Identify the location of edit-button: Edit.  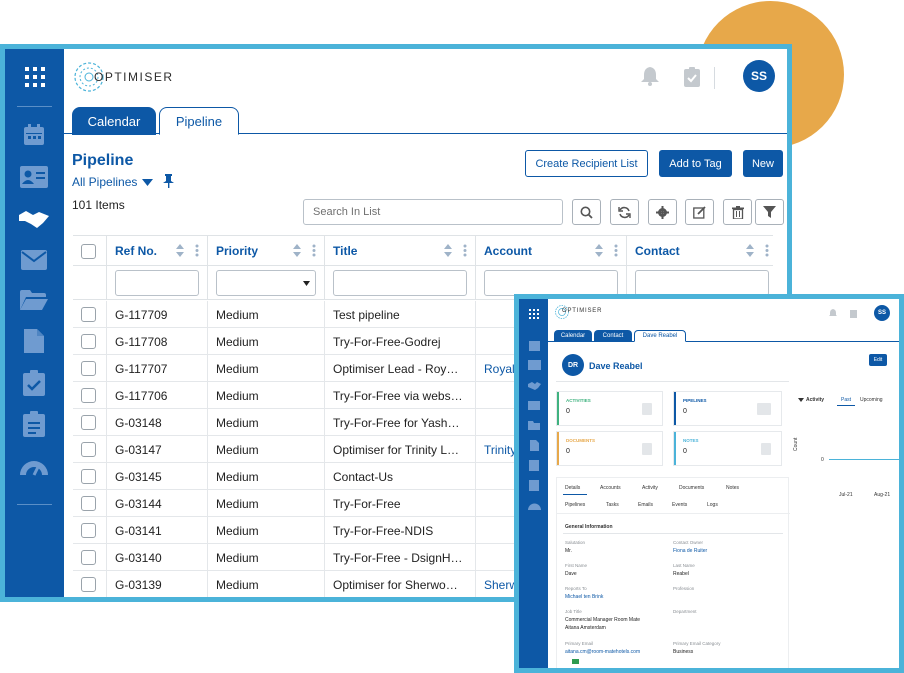
(878, 360).